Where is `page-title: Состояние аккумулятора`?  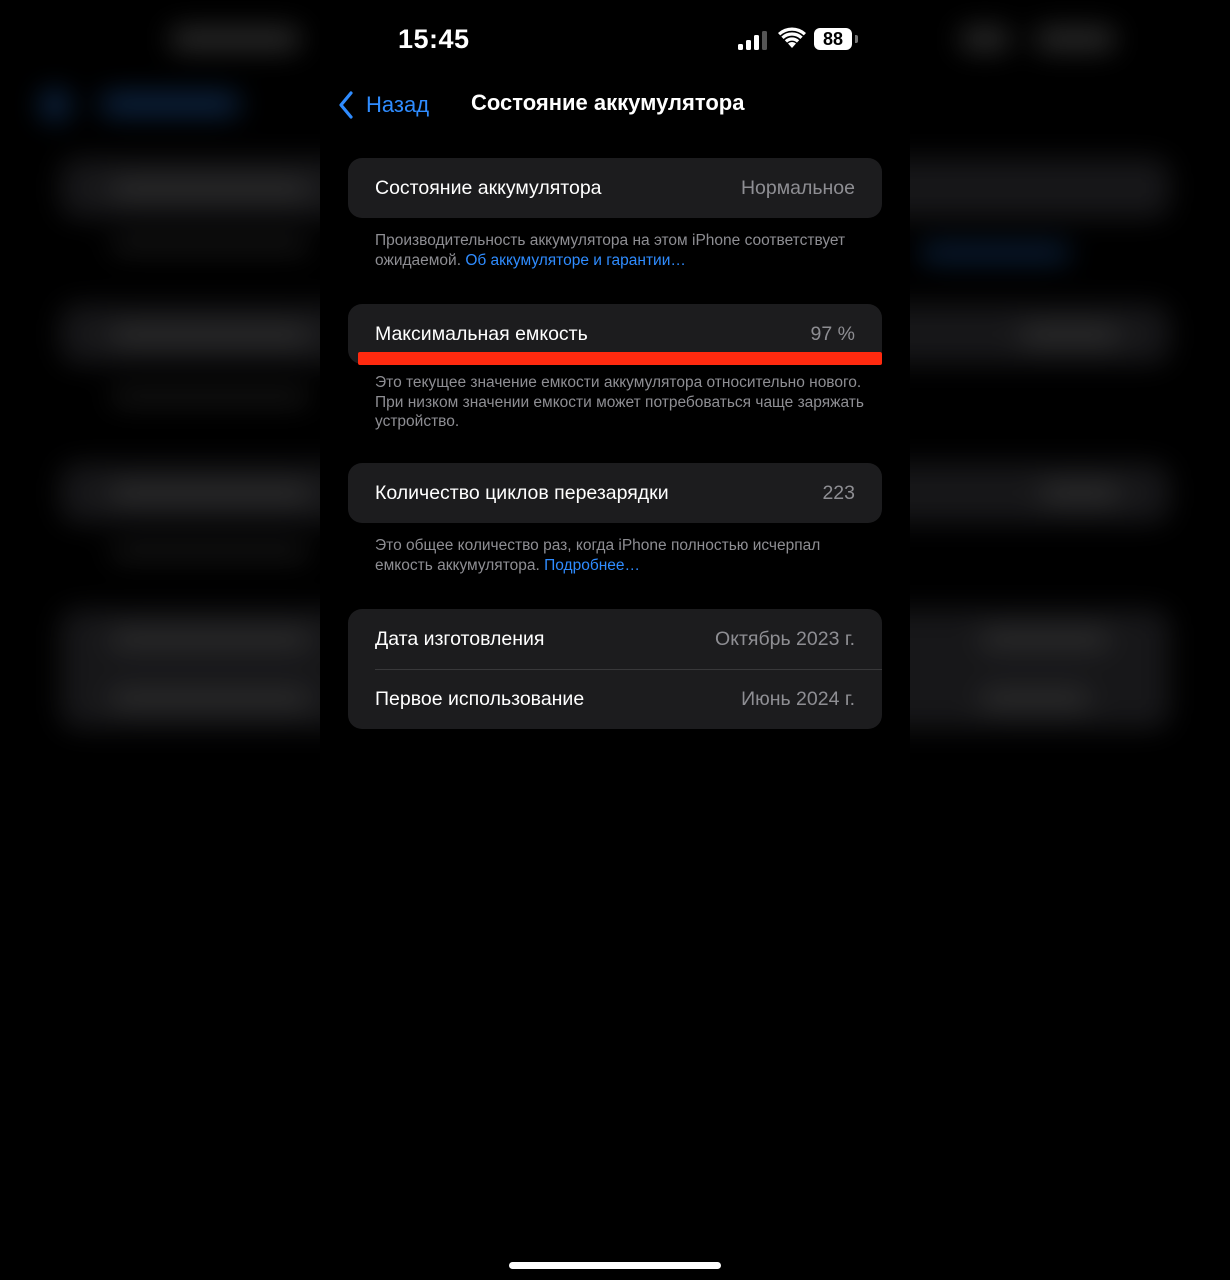
page-title: Состояние аккумулятора is located at coordinates (608, 102).